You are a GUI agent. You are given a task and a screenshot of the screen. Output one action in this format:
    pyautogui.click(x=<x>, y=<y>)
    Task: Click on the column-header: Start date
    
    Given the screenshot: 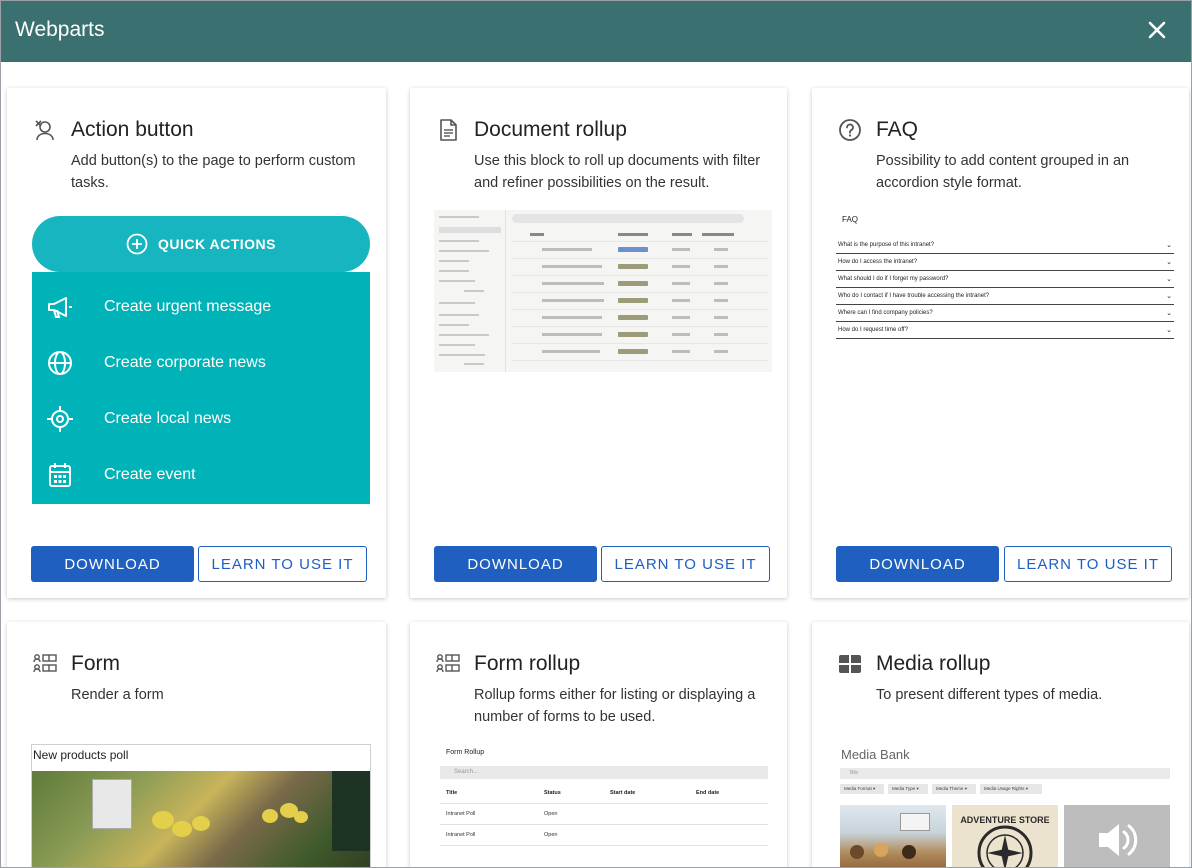 What is the action you would take?
    pyautogui.click(x=623, y=793)
    